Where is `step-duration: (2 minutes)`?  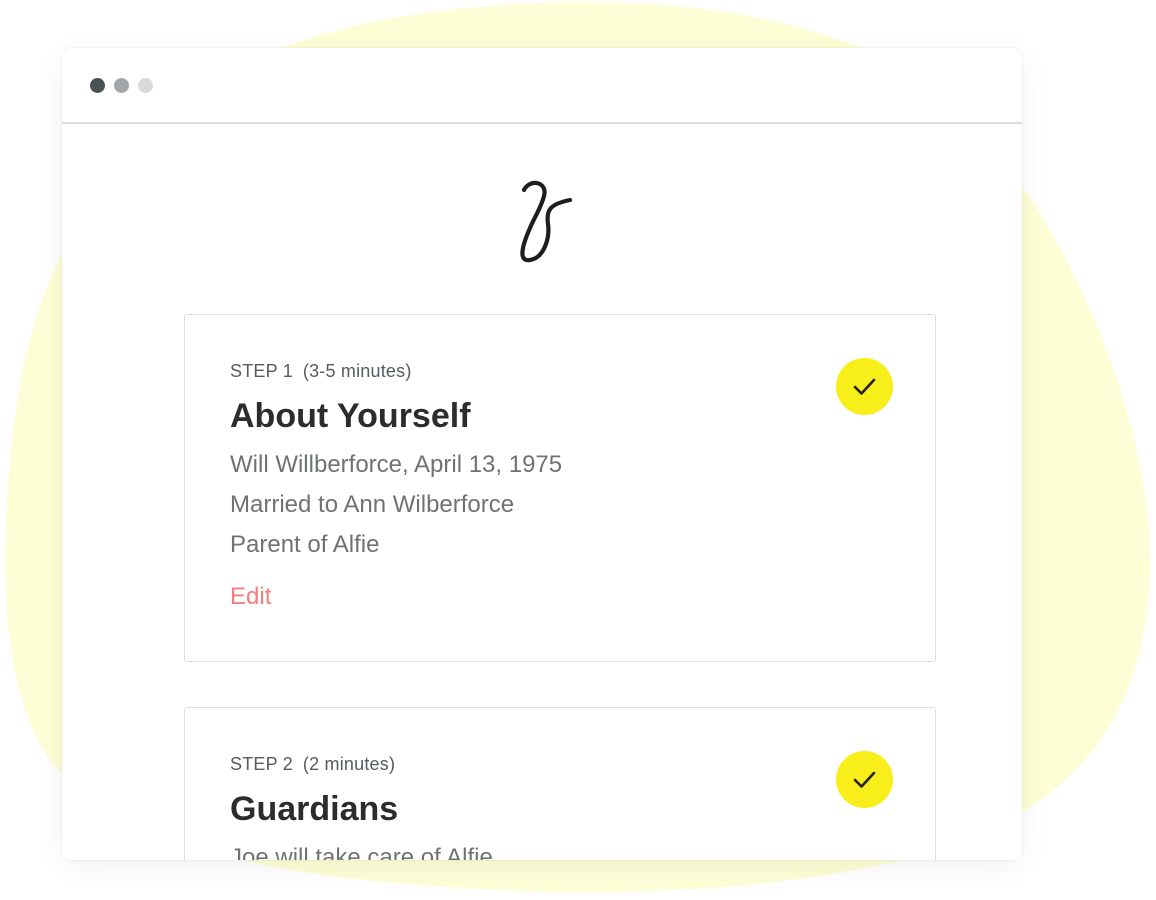
step-duration: (2 minutes) is located at coordinates (349, 764).